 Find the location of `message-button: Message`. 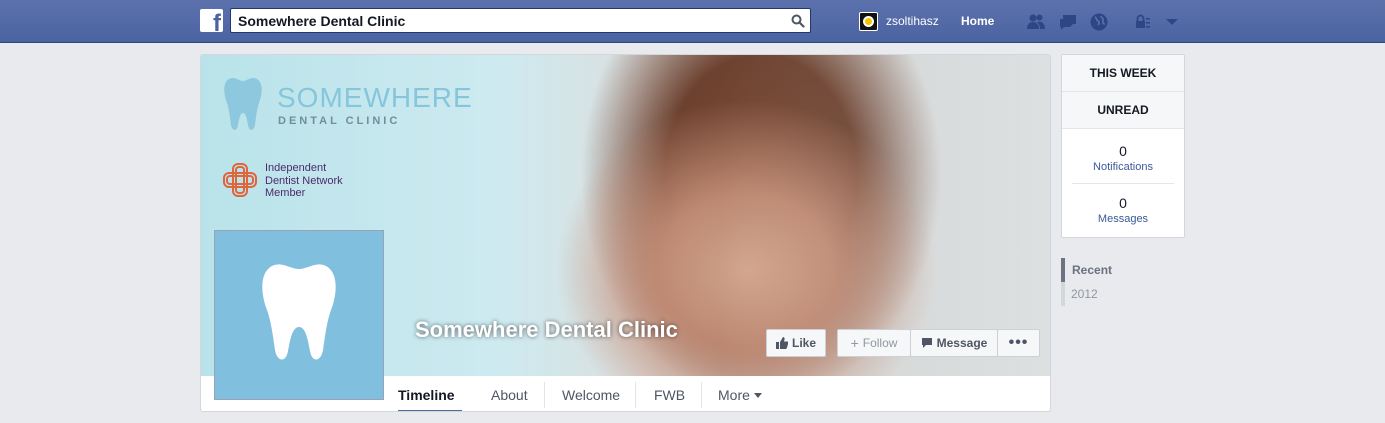

message-button: Message is located at coordinates (954, 343).